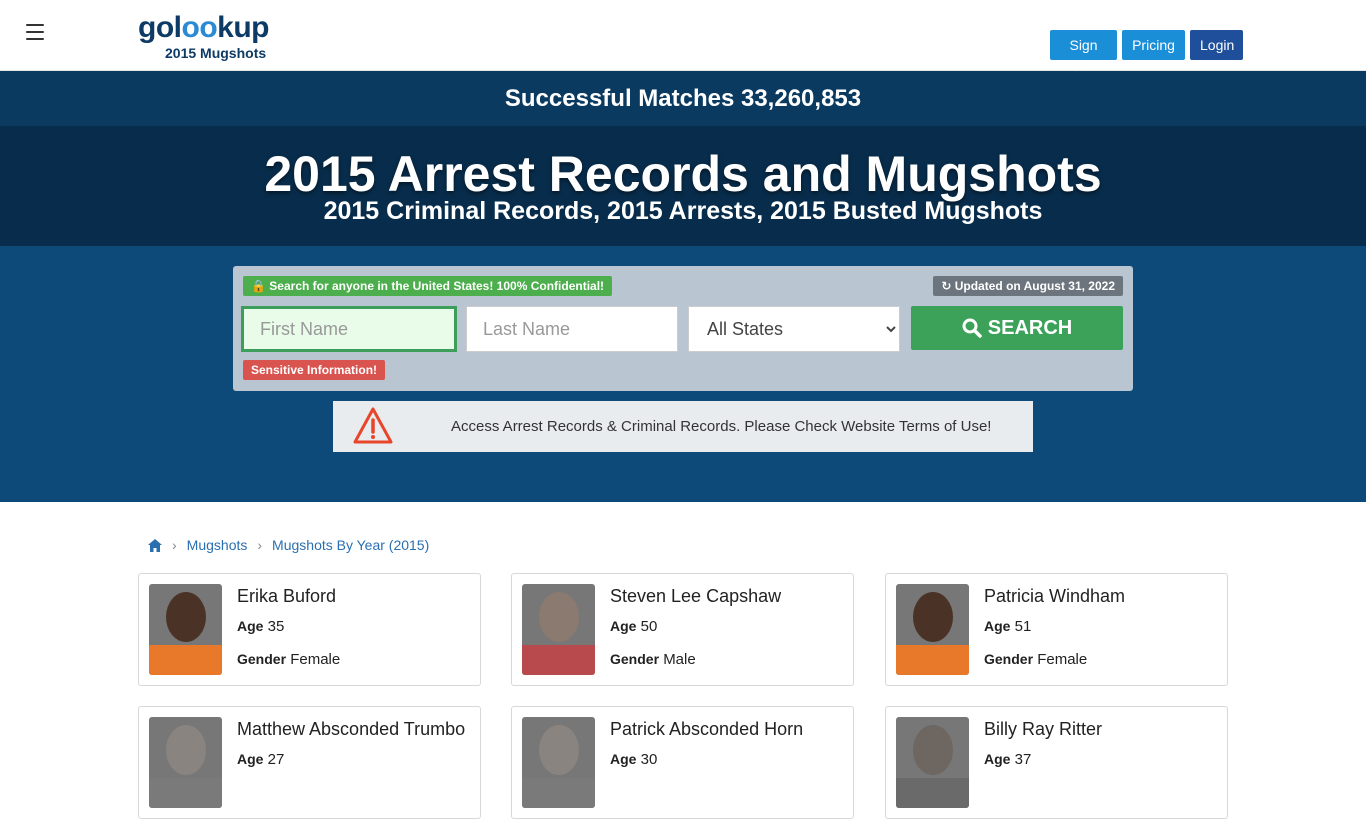 This screenshot has width=1366, height=819. Describe the element at coordinates (349, 329) in the screenshot. I see `first-name-input` at that location.